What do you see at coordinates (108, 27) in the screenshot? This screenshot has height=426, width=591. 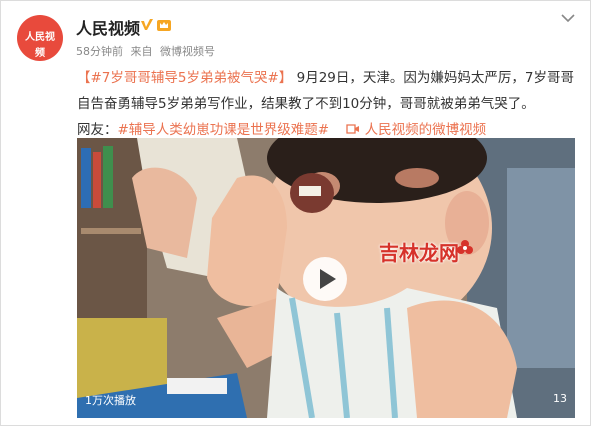 I see `author-name: 人民视频` at bounding box center [108, 27].